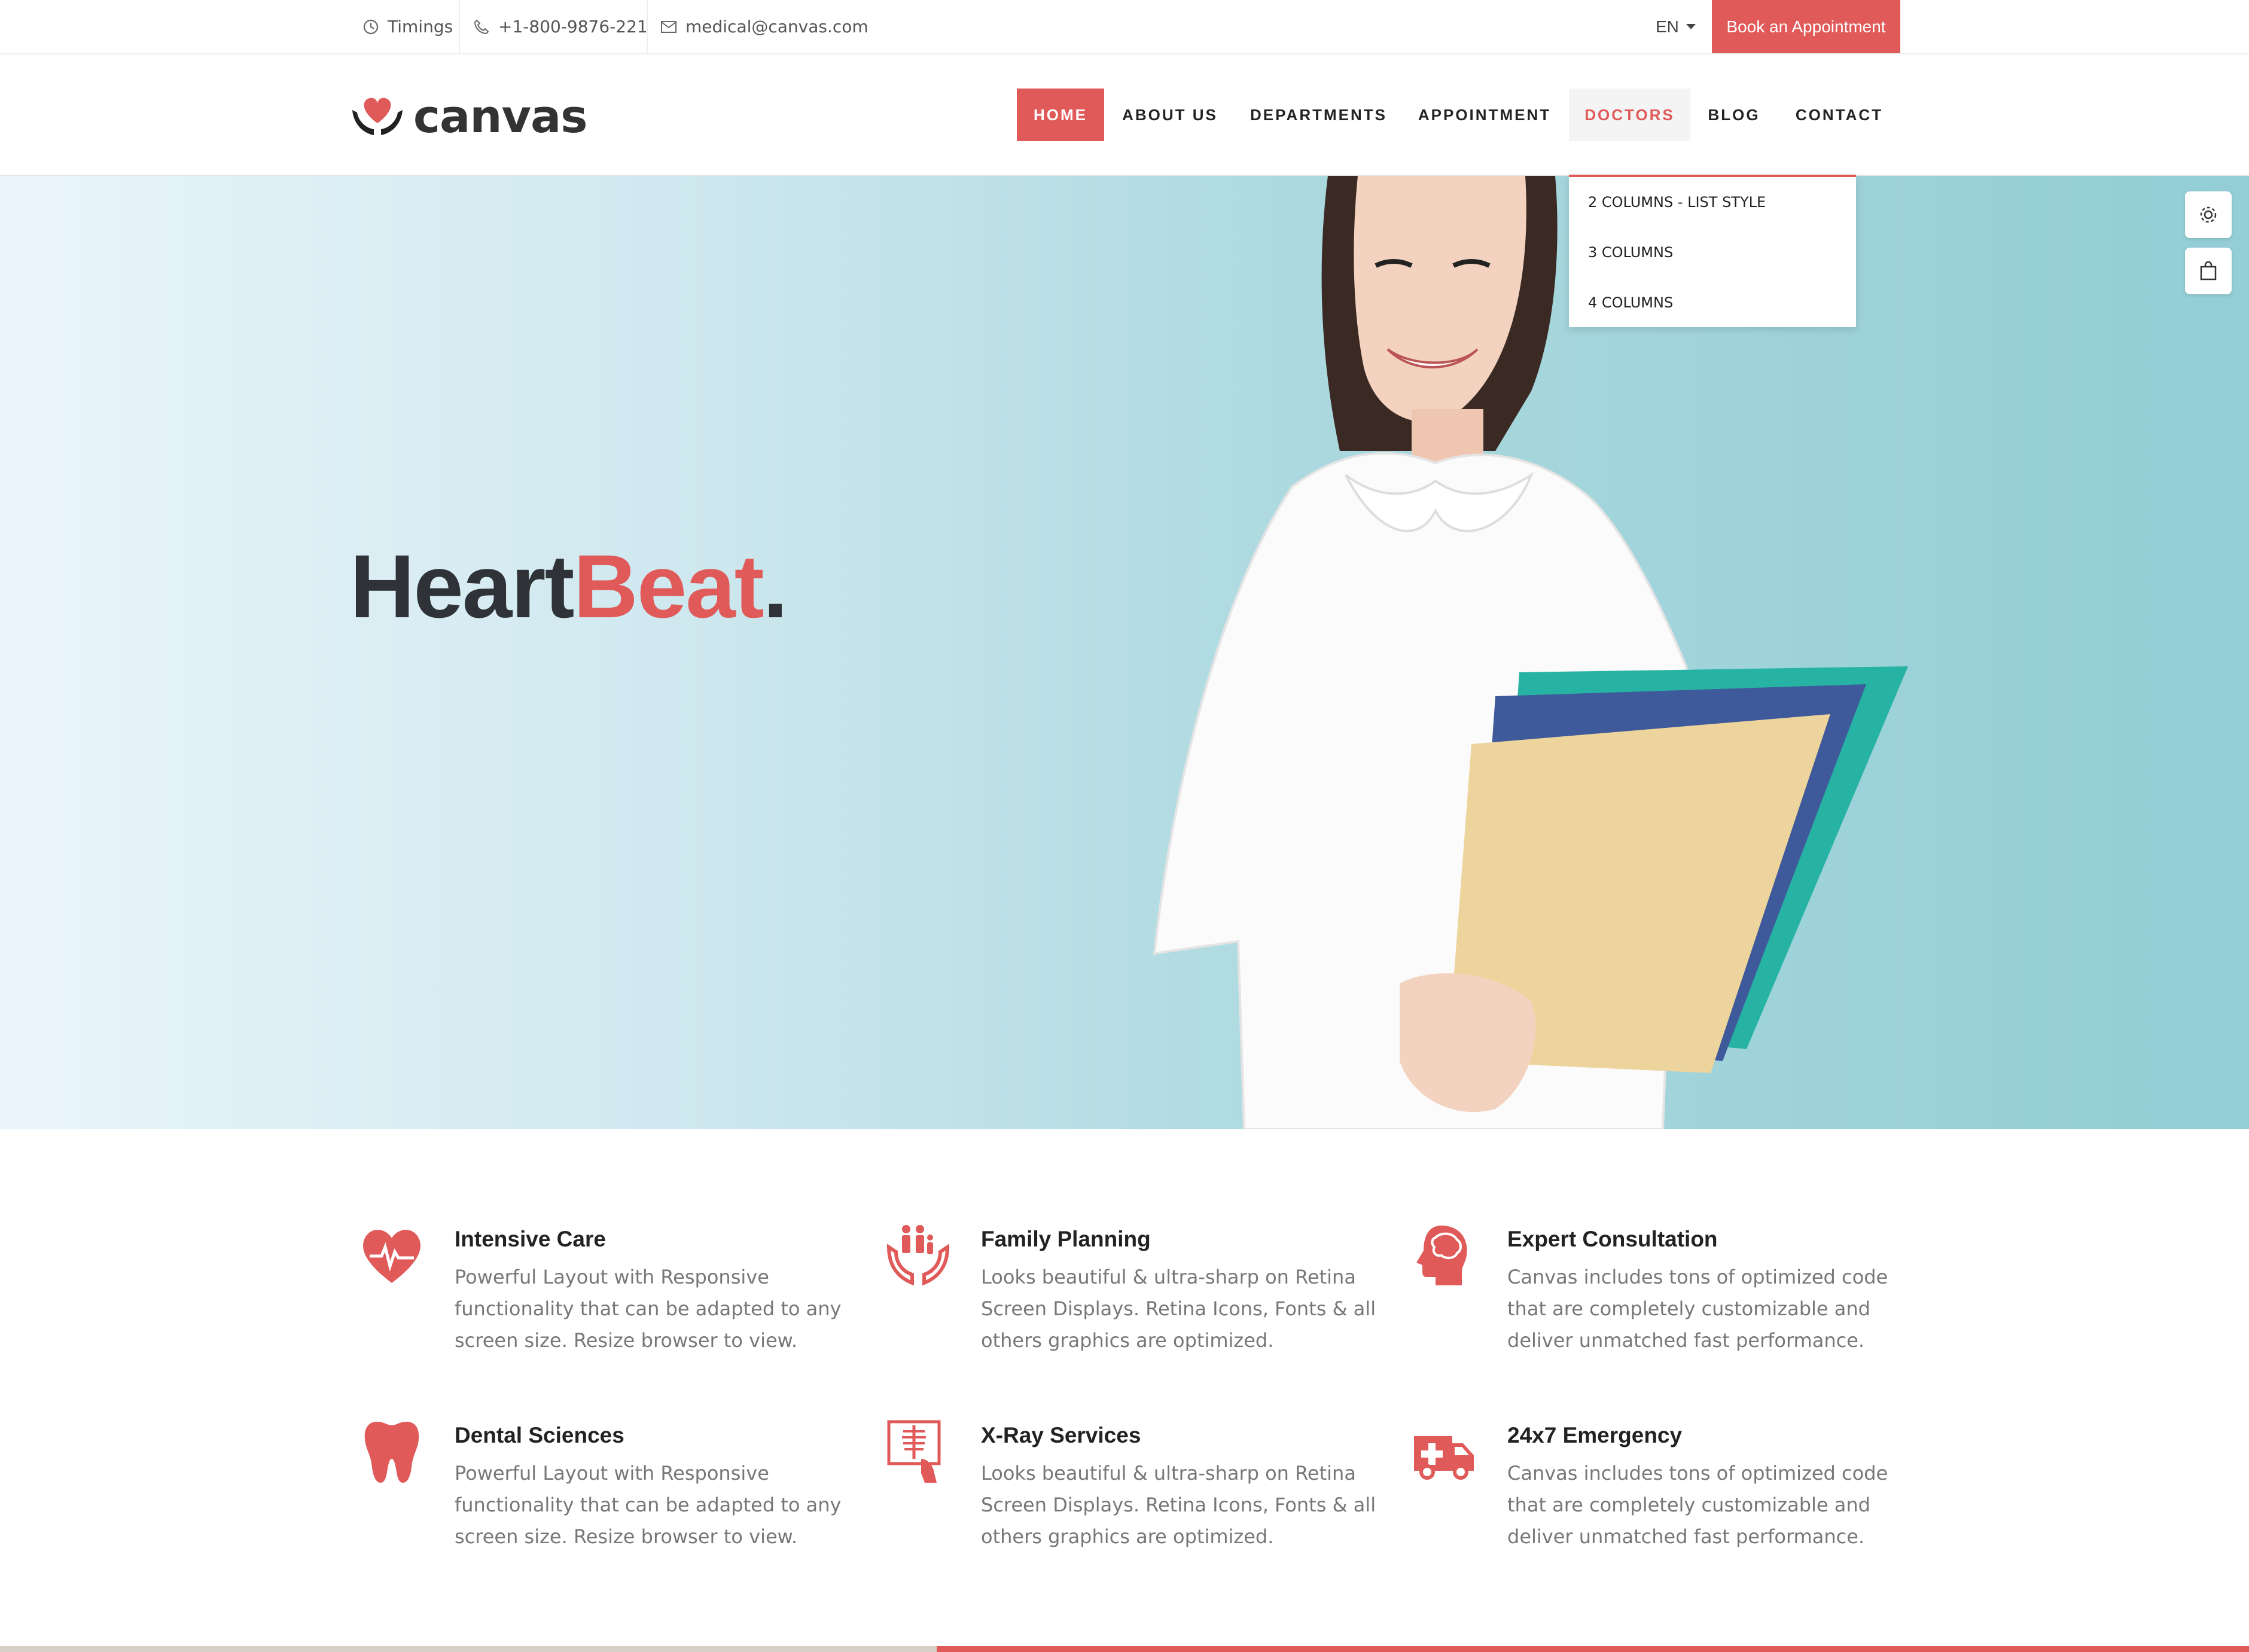 The width and height of the screenshot is (2249, 1652). Describe the element at coordinates (1170, 115) in the screenshot. I see `nav-about-us: ABOUT US` at that location.